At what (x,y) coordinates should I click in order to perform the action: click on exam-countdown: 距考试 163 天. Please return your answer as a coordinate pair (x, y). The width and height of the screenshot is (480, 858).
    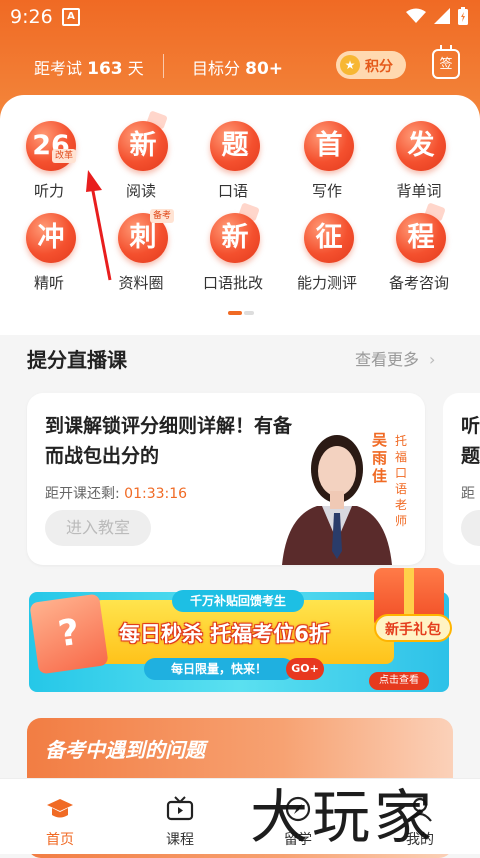
    Looking at the image, I should click on (89, 67).